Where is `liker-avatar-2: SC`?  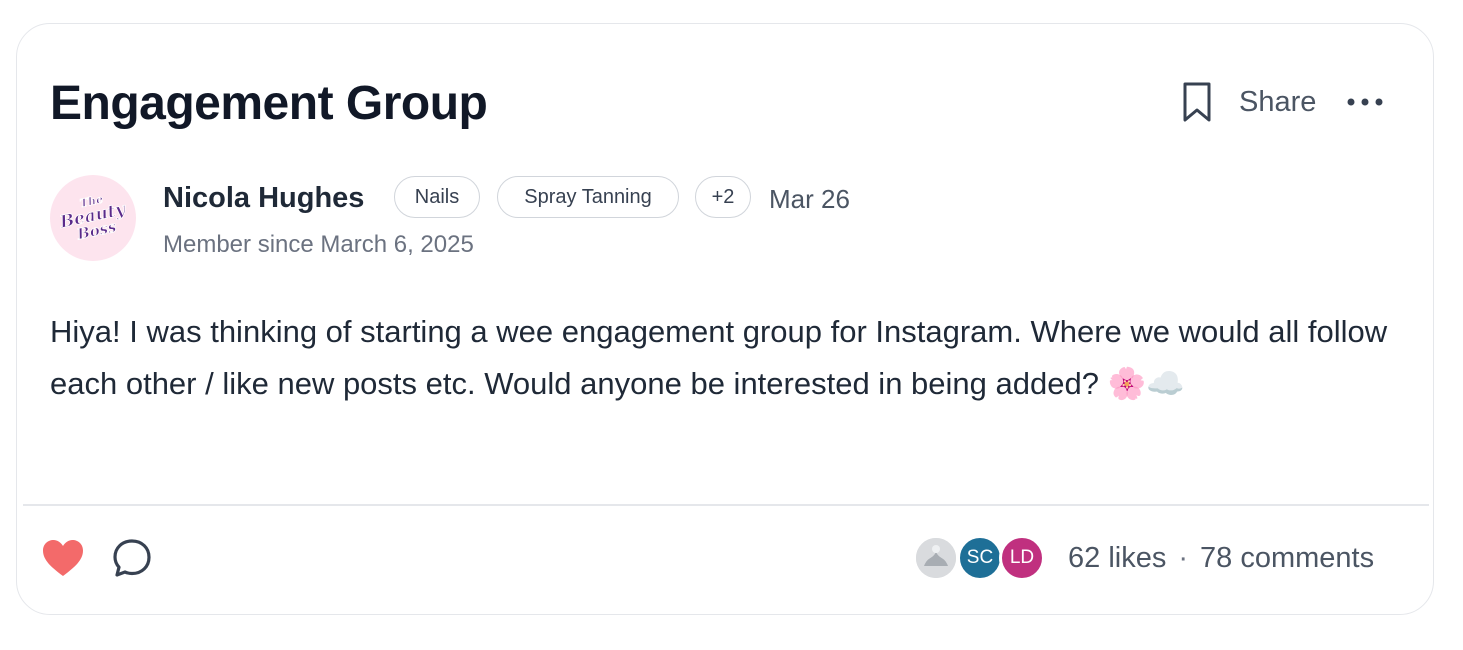 liker-avatar-2: SC is located at coordinates (980, 558).